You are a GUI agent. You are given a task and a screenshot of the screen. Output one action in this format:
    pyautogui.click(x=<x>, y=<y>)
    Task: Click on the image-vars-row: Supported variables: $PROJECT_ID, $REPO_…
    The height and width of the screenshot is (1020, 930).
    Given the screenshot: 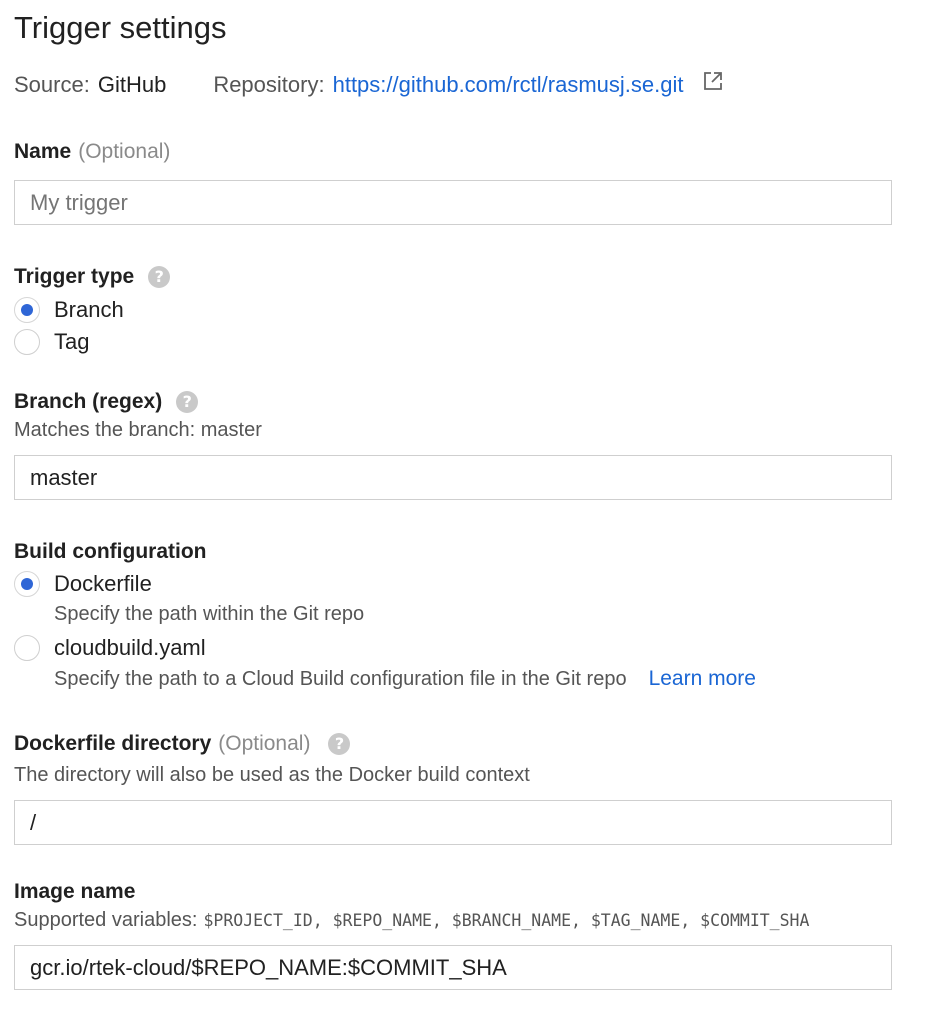 What is the action you would take?
    pyautogui.click(x=411, y=920)
    